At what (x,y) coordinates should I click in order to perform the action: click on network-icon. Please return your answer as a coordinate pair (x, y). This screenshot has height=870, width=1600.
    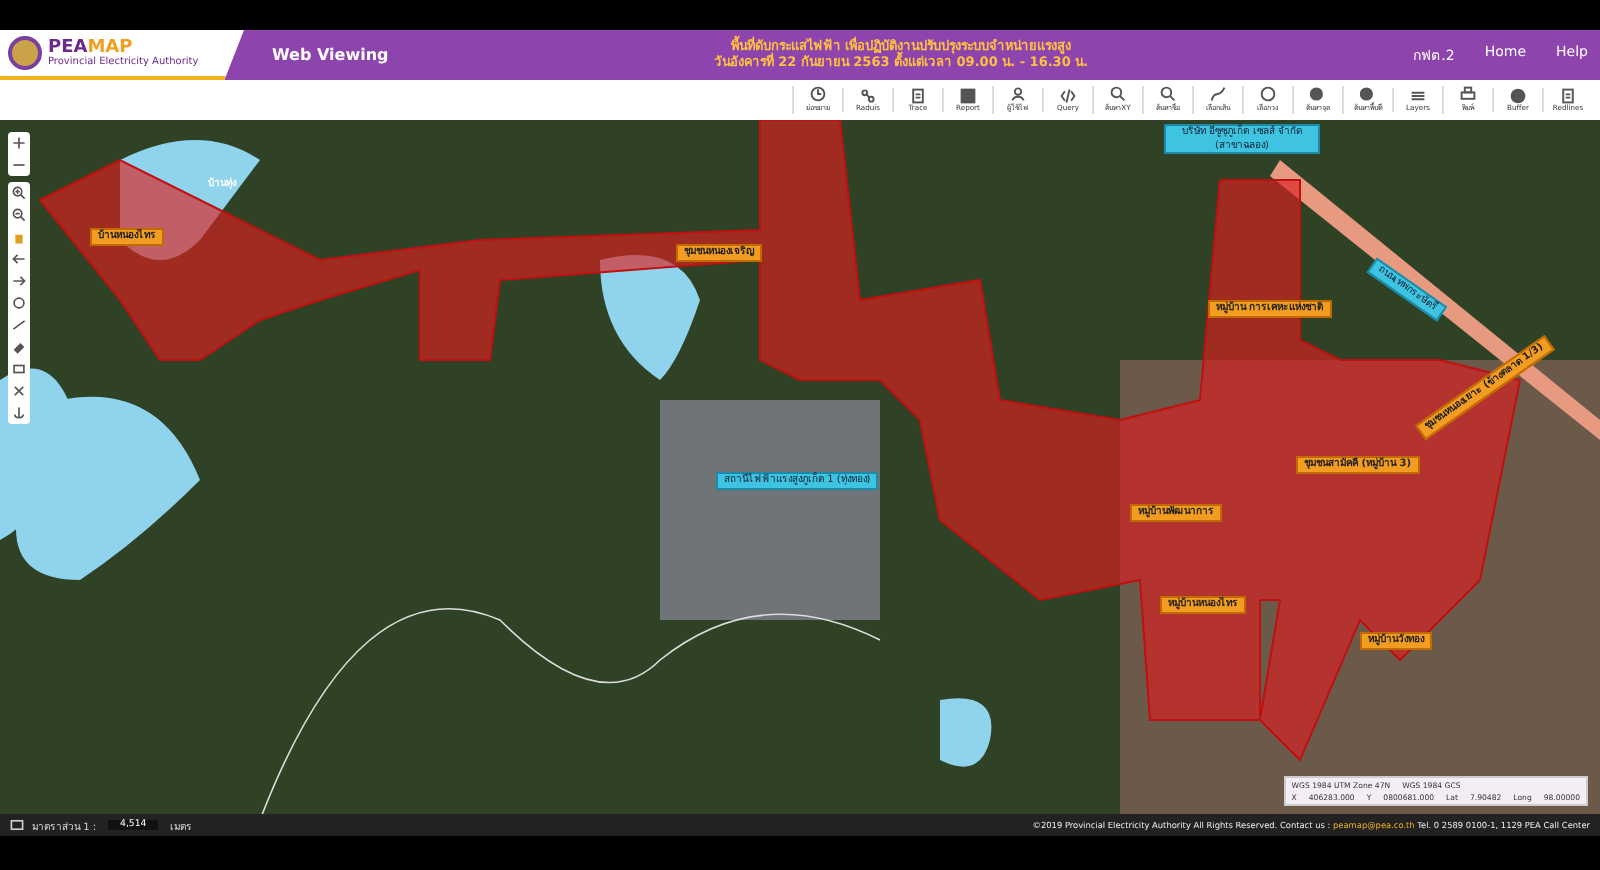
    Looking at the image, I should click on (868, 96).